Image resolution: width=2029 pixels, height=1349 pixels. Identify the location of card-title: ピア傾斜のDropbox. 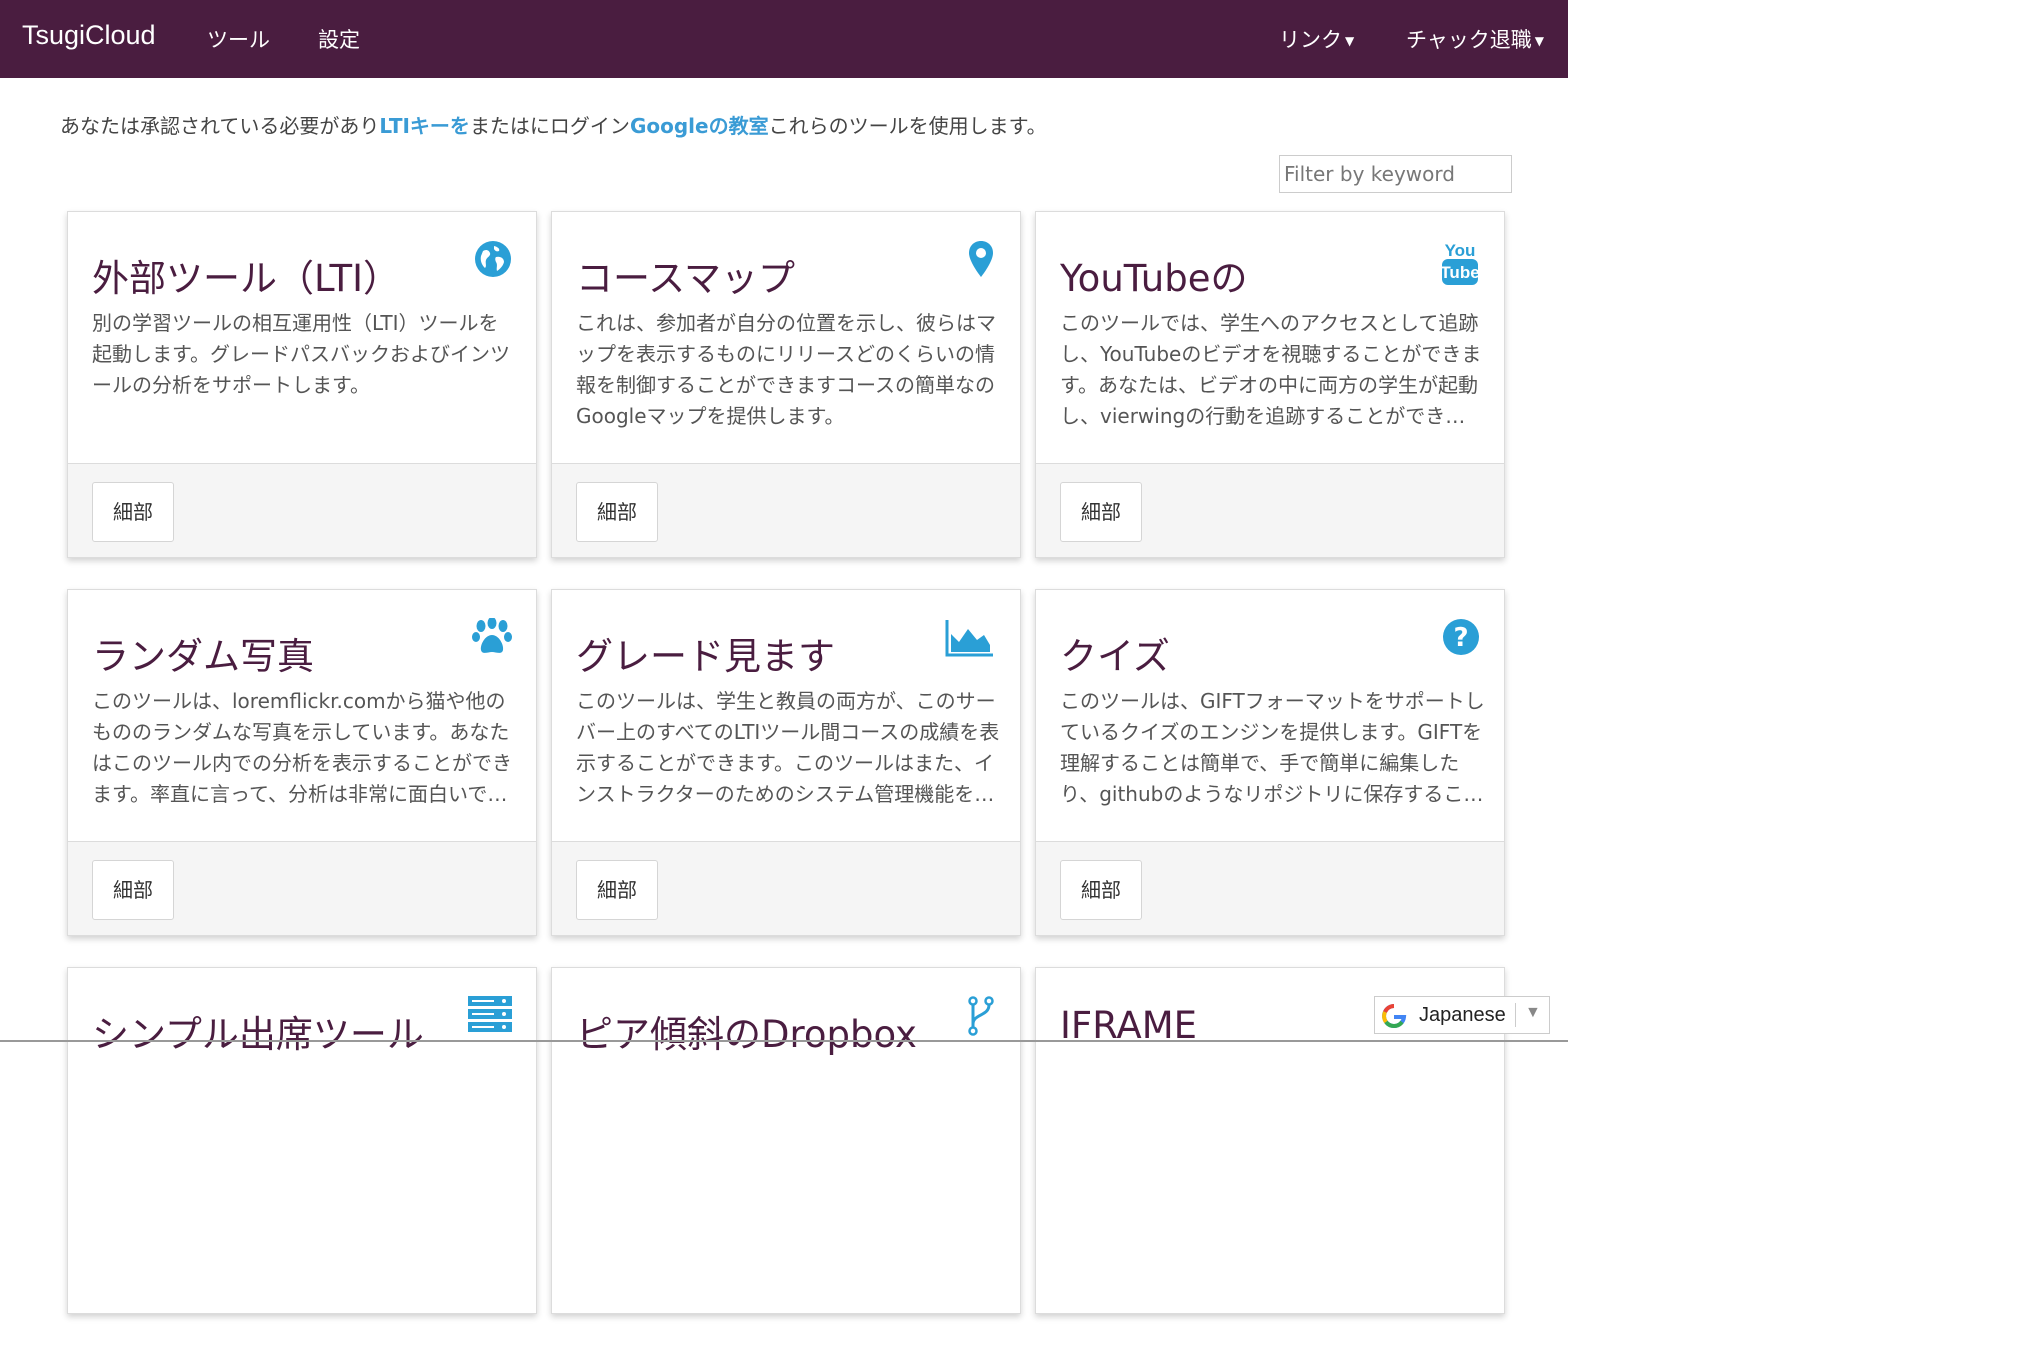
(746, 1034).